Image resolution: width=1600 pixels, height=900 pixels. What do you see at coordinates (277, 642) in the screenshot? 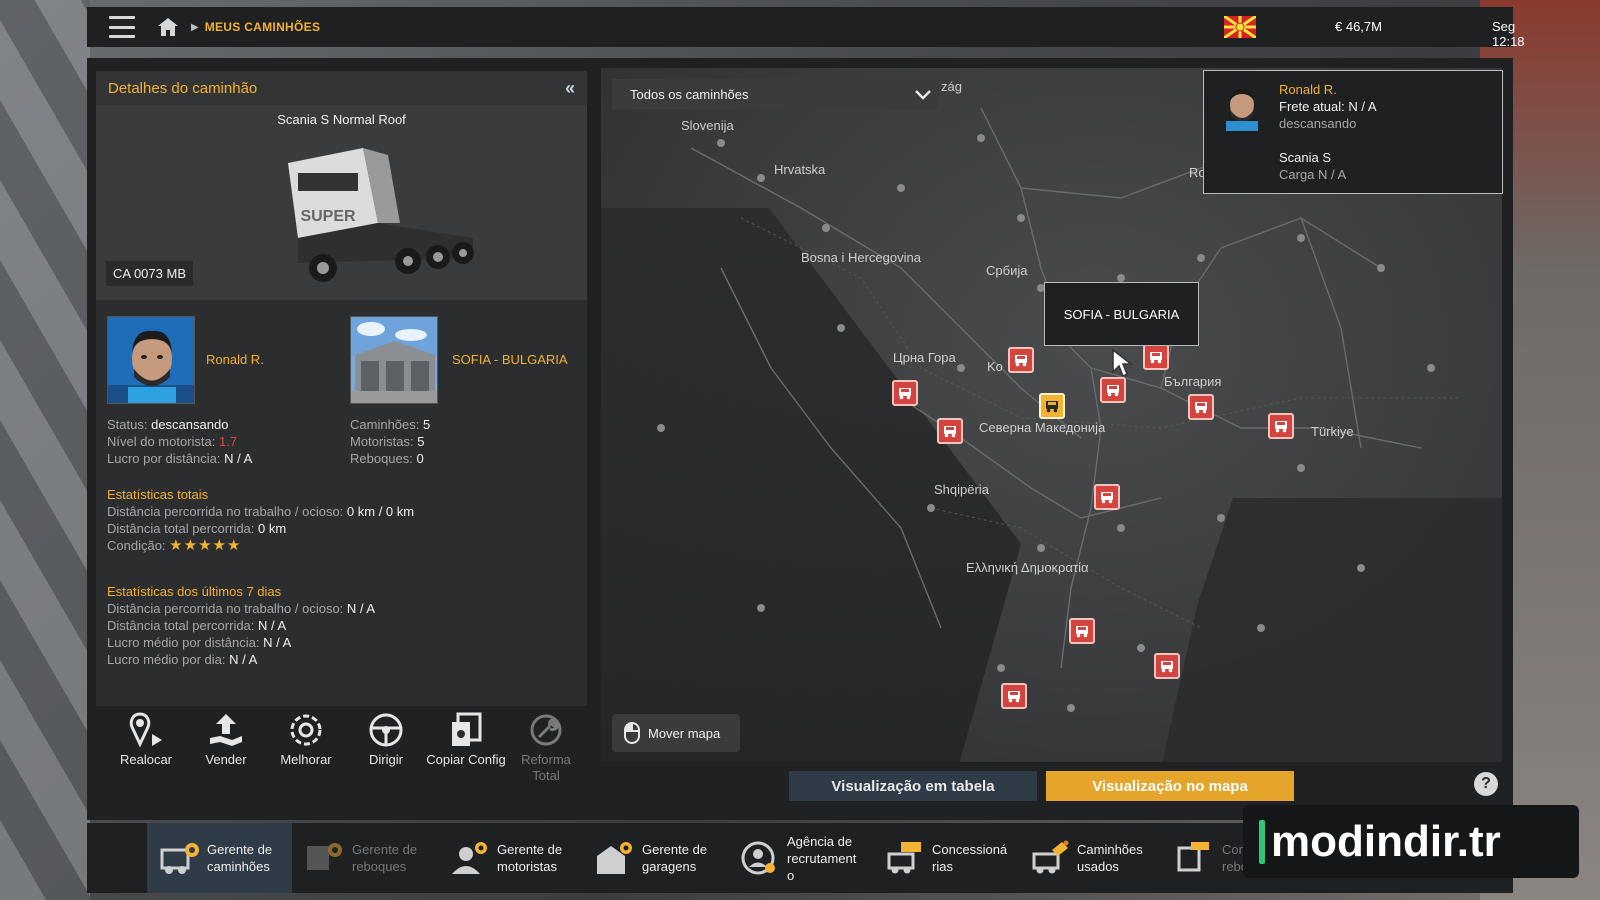
I see `week-avg-dist-value: N / A` at bounding box center [277, 642].